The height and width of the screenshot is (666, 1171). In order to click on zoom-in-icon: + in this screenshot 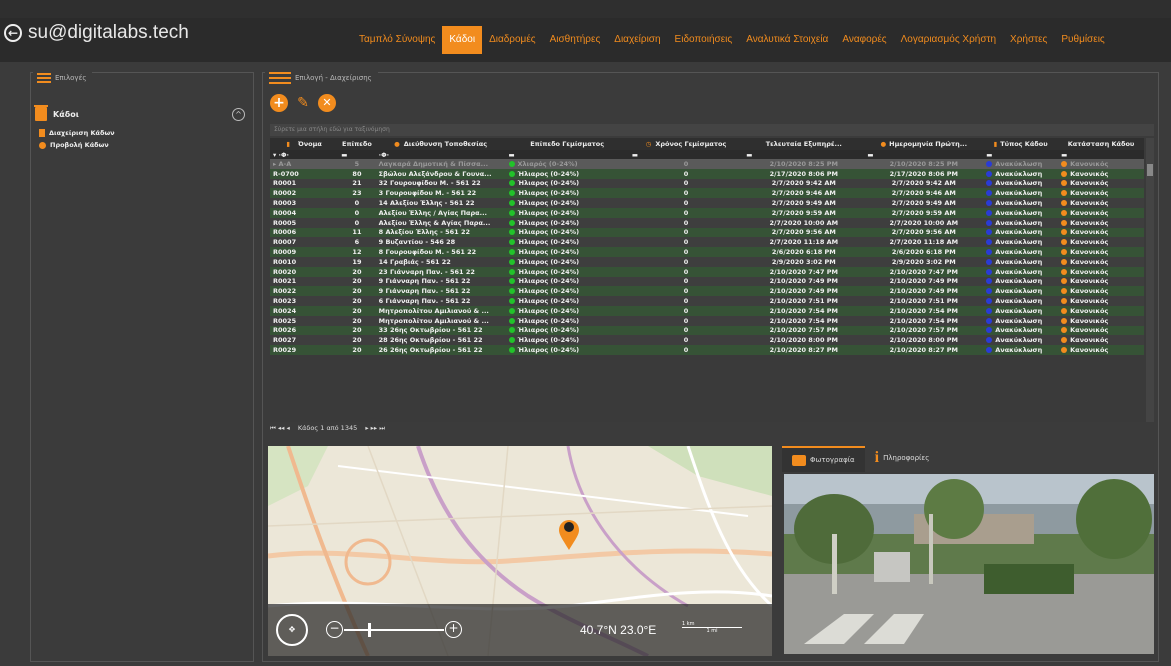, I will do `click(453, 629)`.